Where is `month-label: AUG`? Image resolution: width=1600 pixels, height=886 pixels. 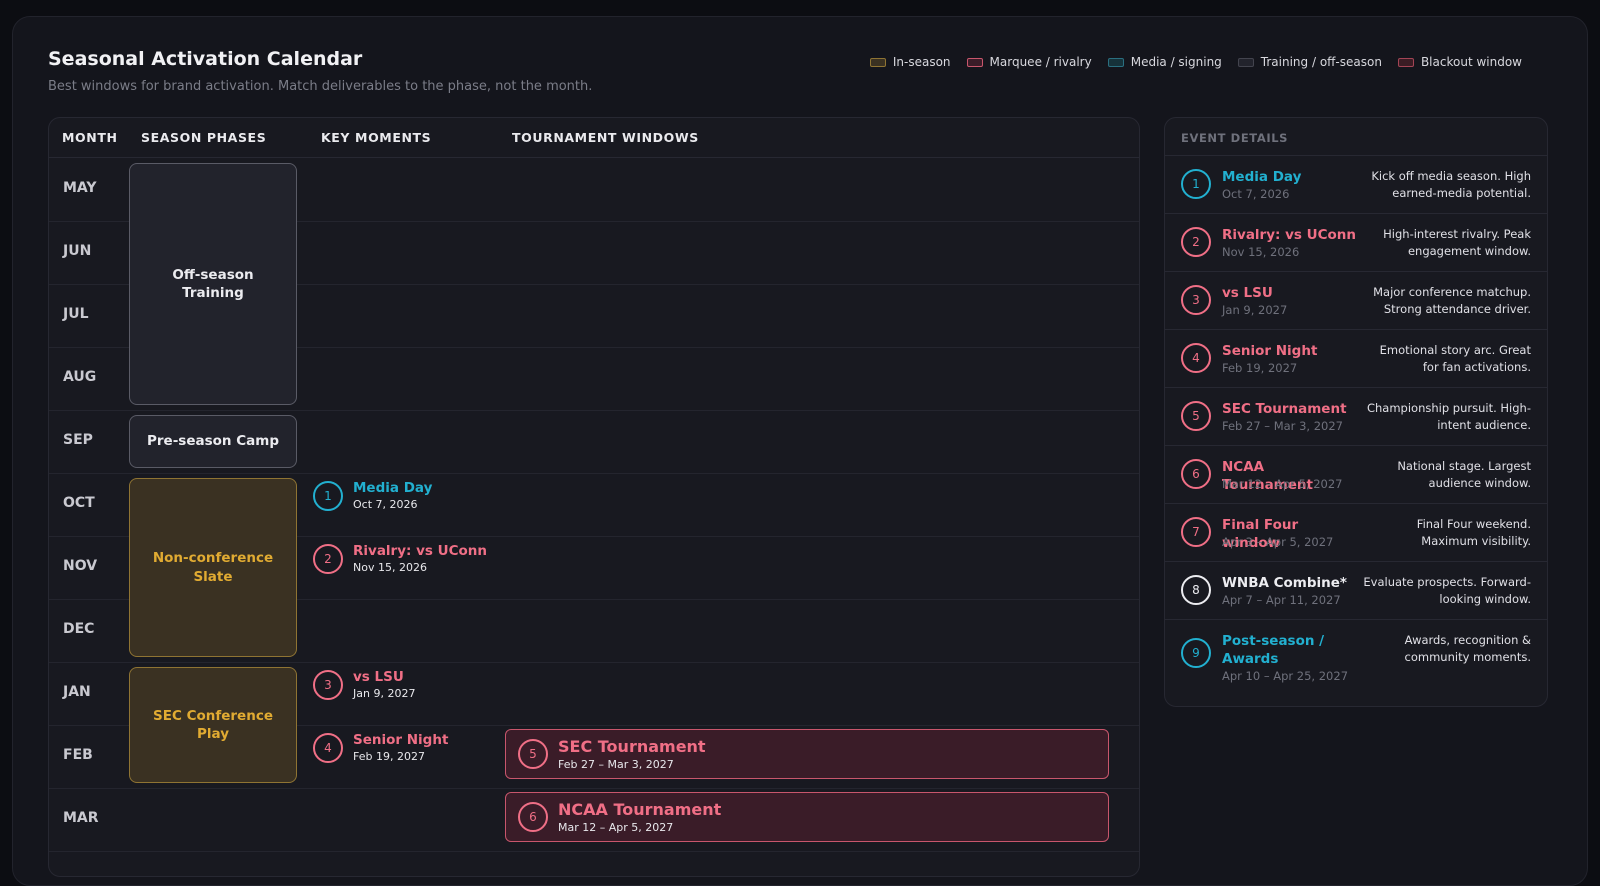
month-label: AUG is located at coordinates (80, 377).